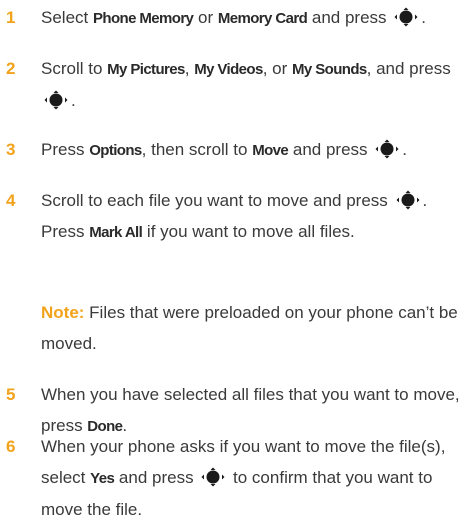 The height and width of the screenshot is (525, 464). What do you see at coordinates (11, 68) in the screenshot?
I see `step-number: 2` at bounding box center [11, 68].